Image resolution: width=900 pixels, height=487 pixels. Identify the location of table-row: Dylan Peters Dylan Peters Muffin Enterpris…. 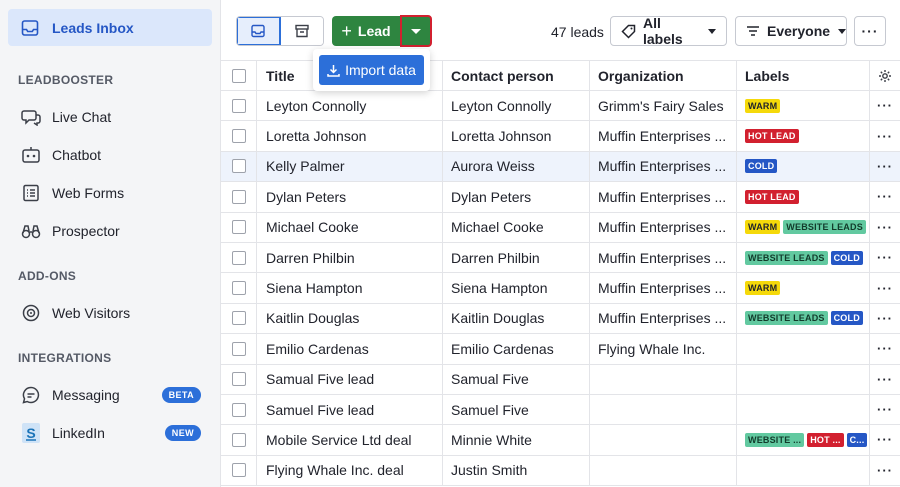
(560, 197).